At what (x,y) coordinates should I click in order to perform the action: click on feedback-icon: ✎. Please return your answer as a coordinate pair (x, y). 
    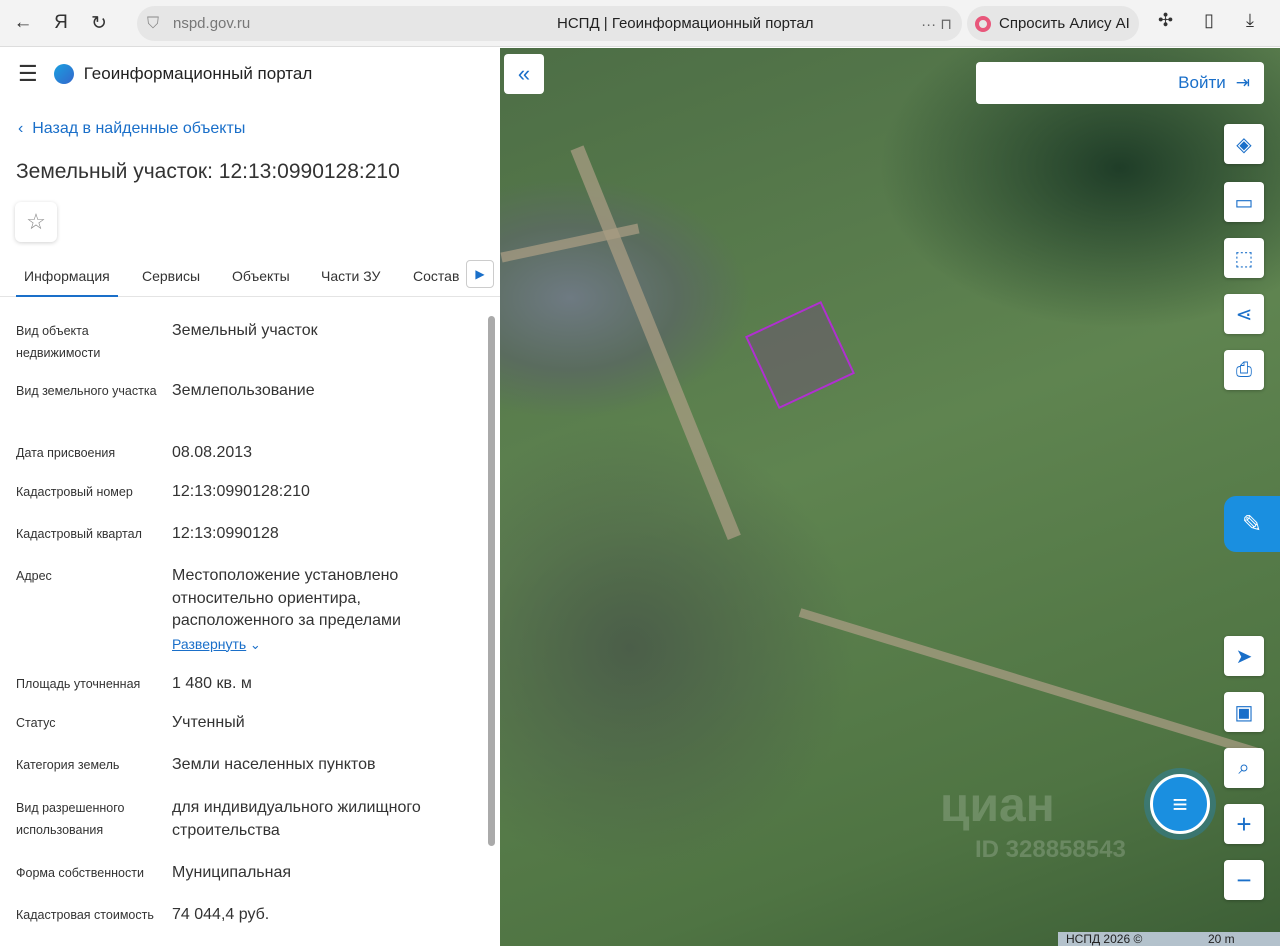
    Looking at the image, I should click on (1252, 524).